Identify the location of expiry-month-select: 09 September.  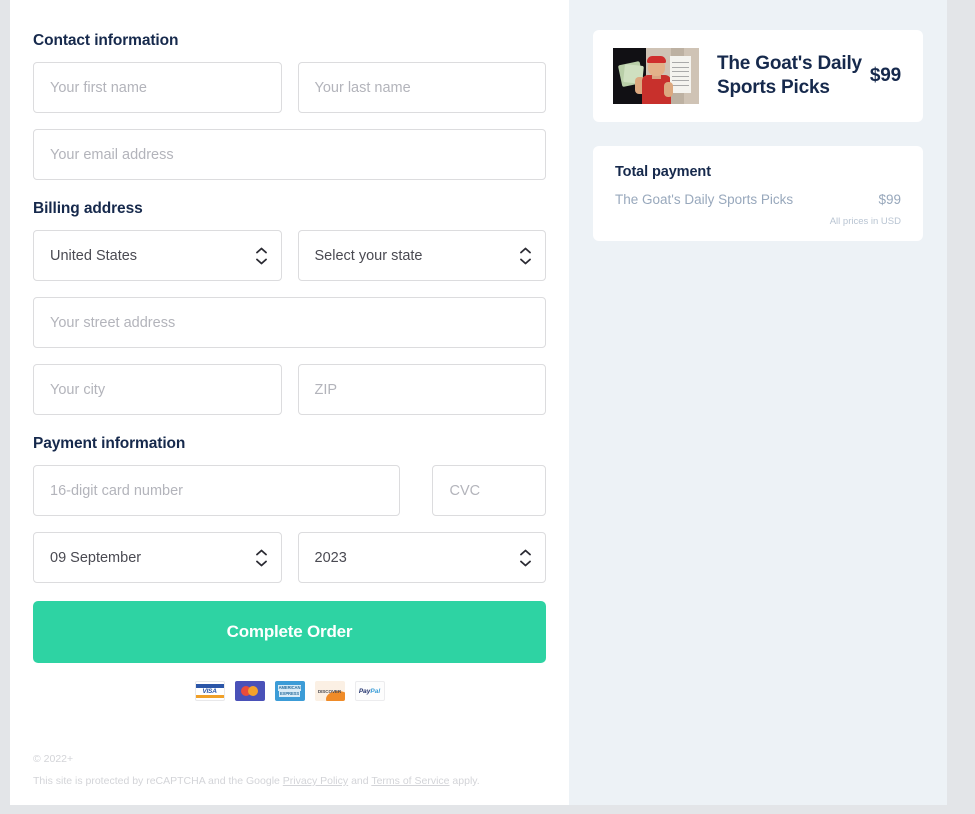
(157, 557).